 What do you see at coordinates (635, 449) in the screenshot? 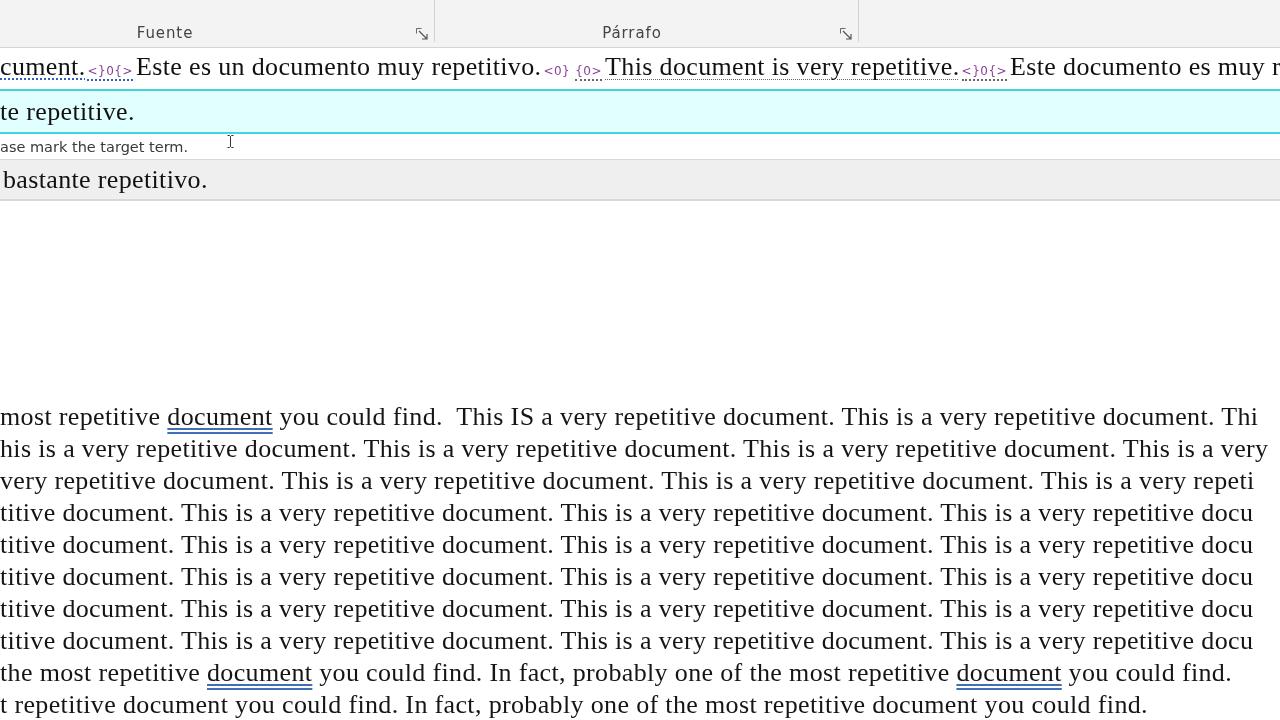
I see `document-text-line: his is a very repetitive document. This is a very repetitive document. This is a very repetitive document. This is a very` at bounding box center [635, 449].